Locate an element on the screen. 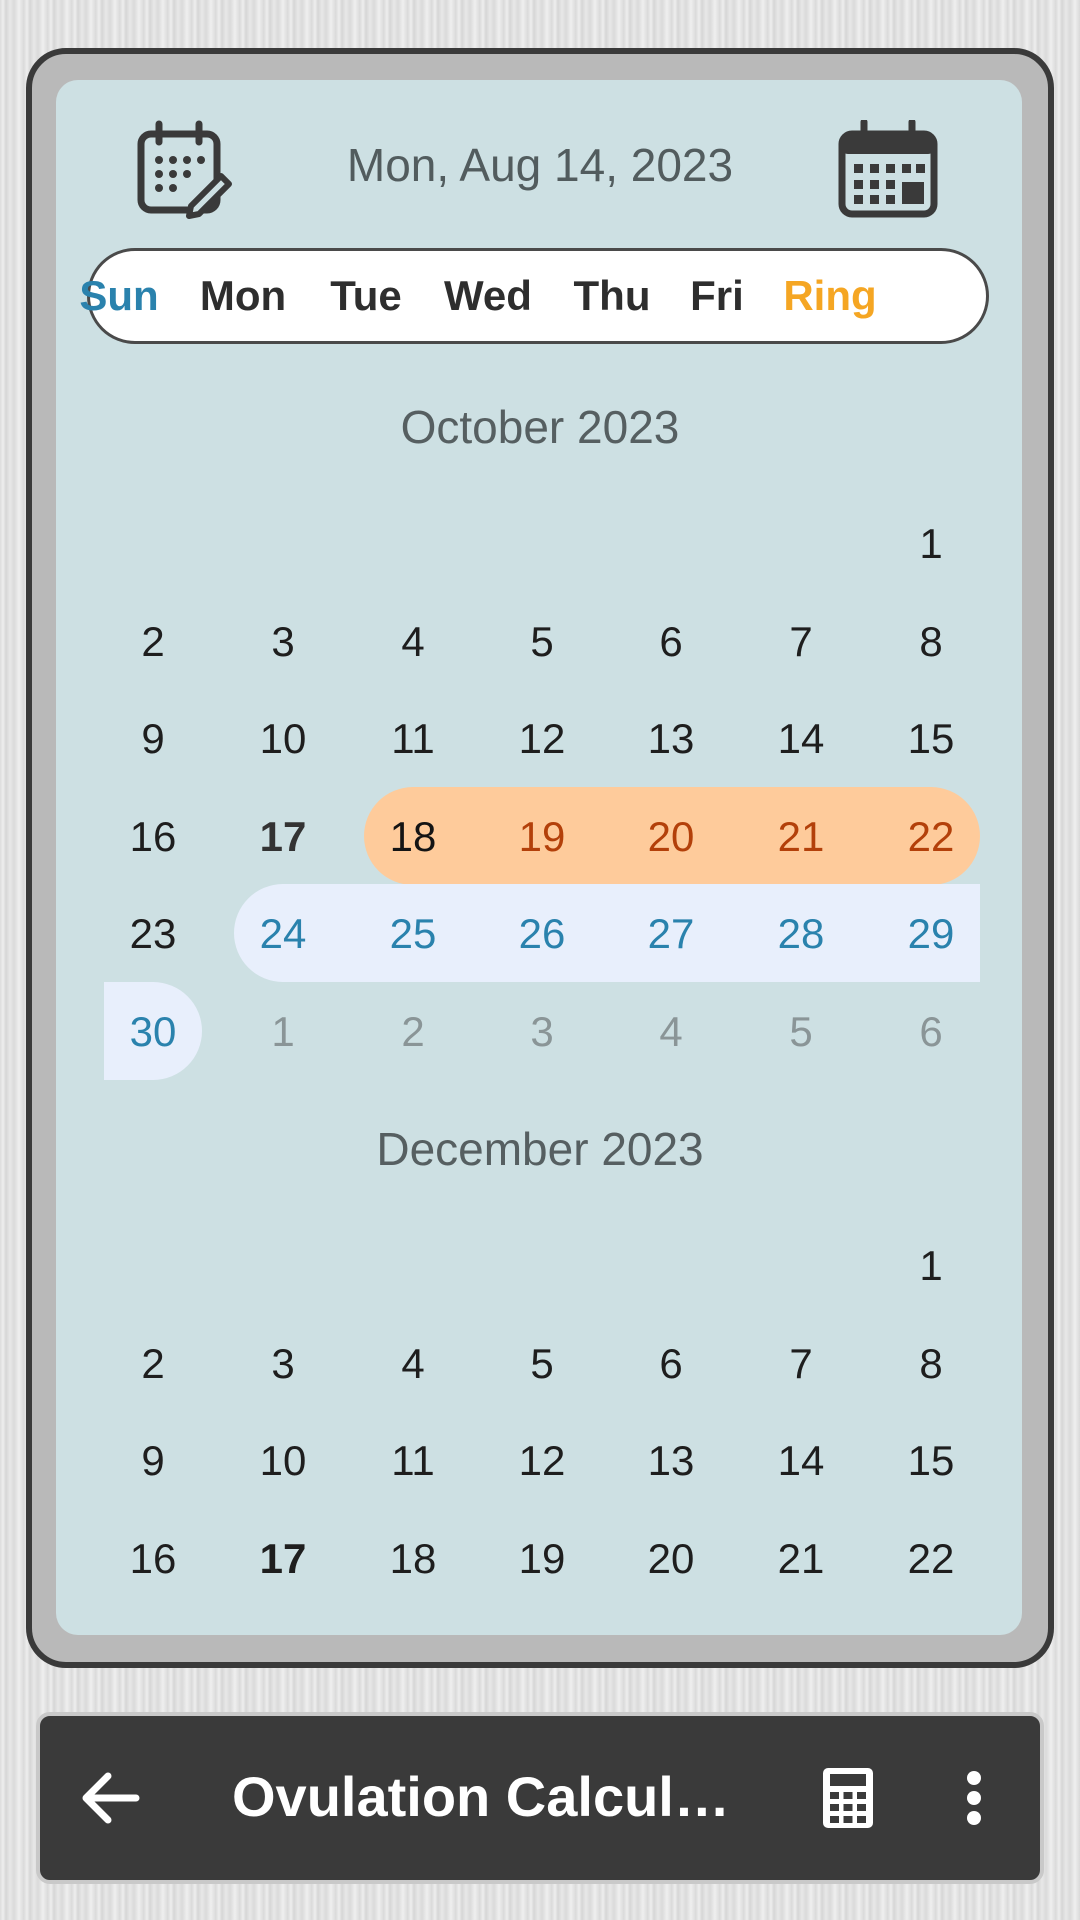 This screenshot has width=1080, height=1920. weekday-sun: Sun is located at coordinates (119, 295).